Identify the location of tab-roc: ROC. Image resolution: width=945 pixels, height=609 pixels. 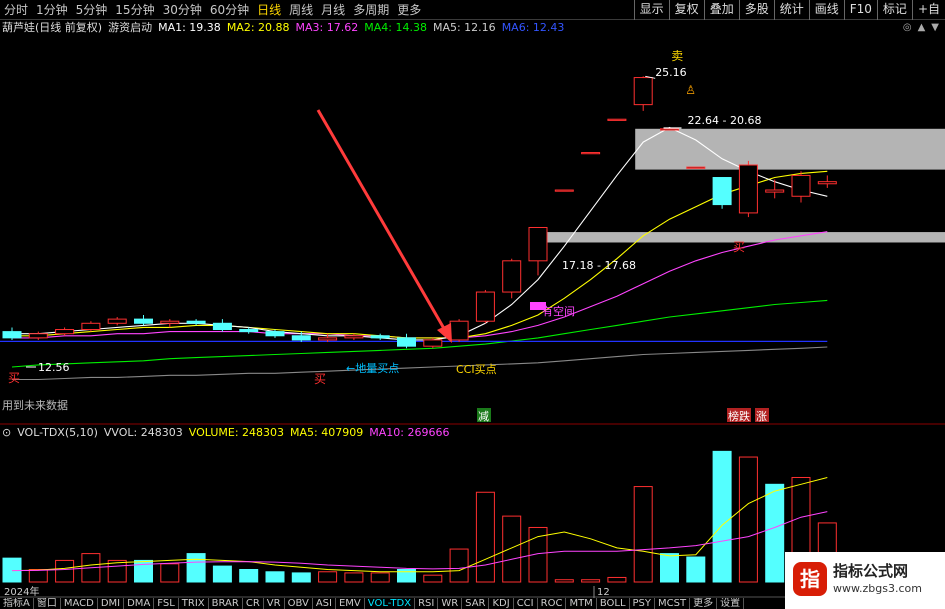
(552, 603).